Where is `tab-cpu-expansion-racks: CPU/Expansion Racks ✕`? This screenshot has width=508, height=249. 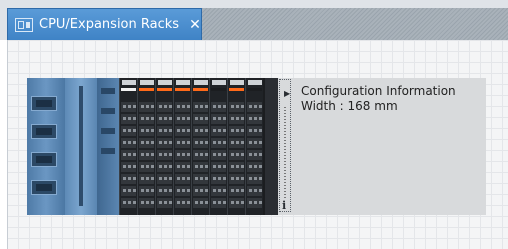 tab-cpu-expansion-racks: CPU/Expansion Racks ✕ is located at coordinates (104, 24).